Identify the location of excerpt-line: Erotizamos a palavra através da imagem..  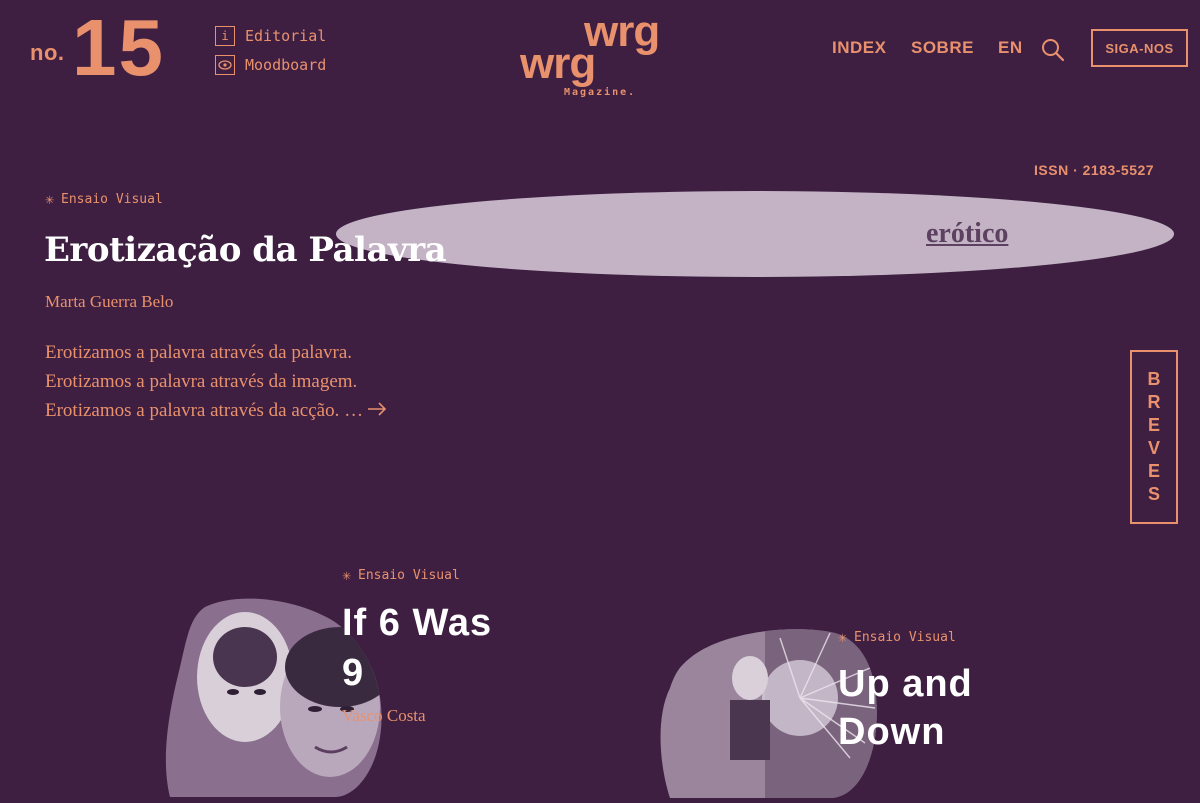
(201, 381).